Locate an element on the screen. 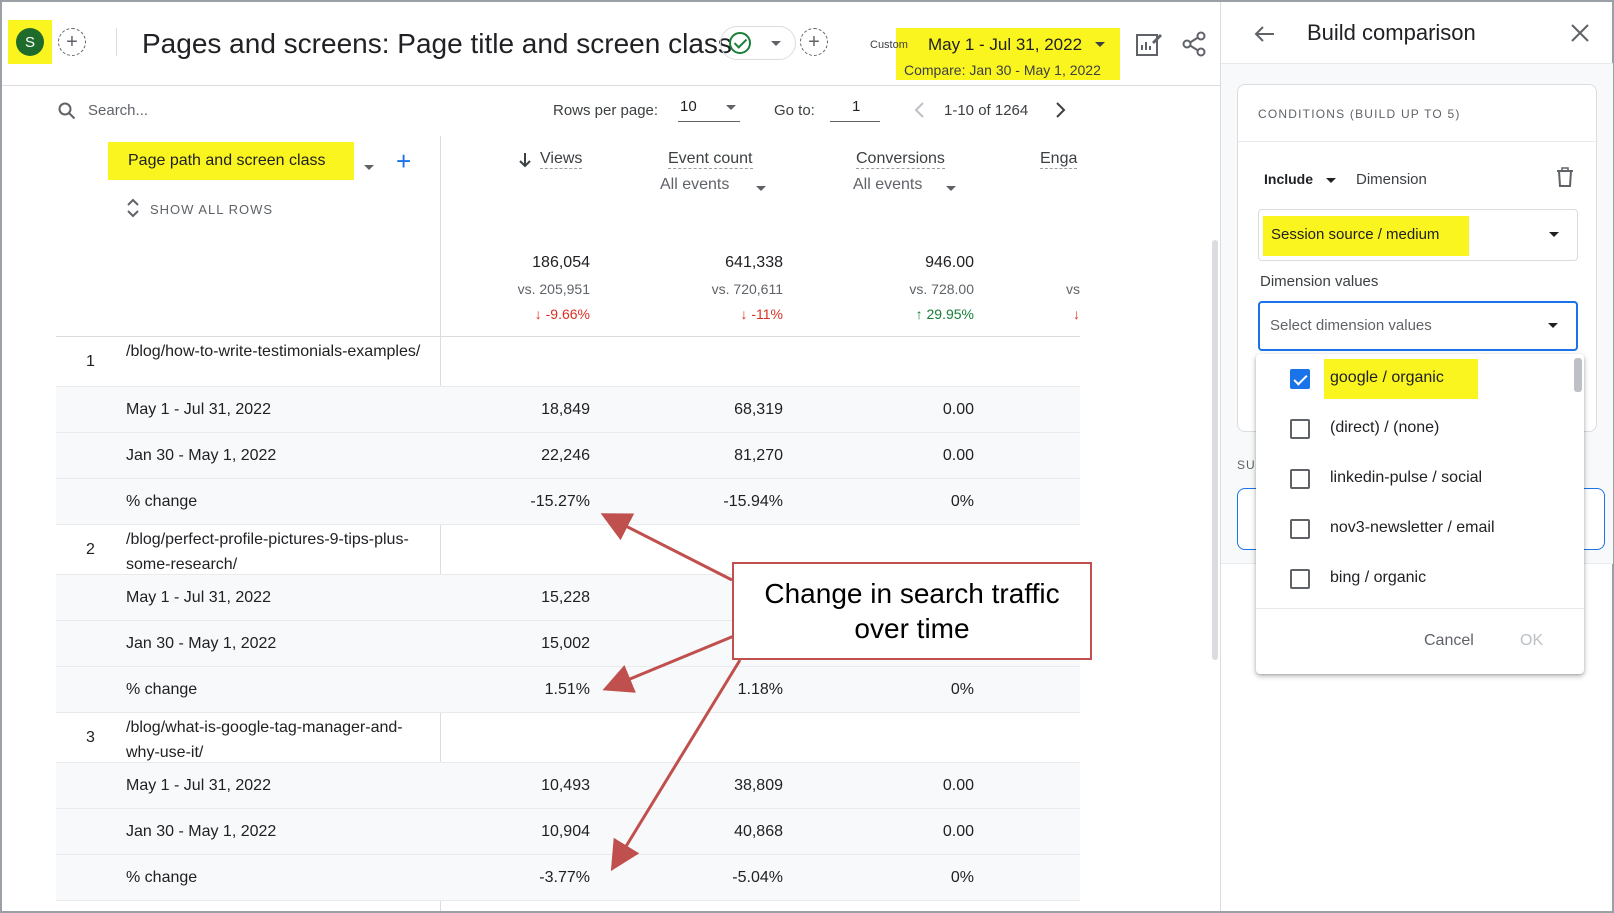 This screenshot has height=913, width=1614. close-icon is located at coordinates (1580, 33).